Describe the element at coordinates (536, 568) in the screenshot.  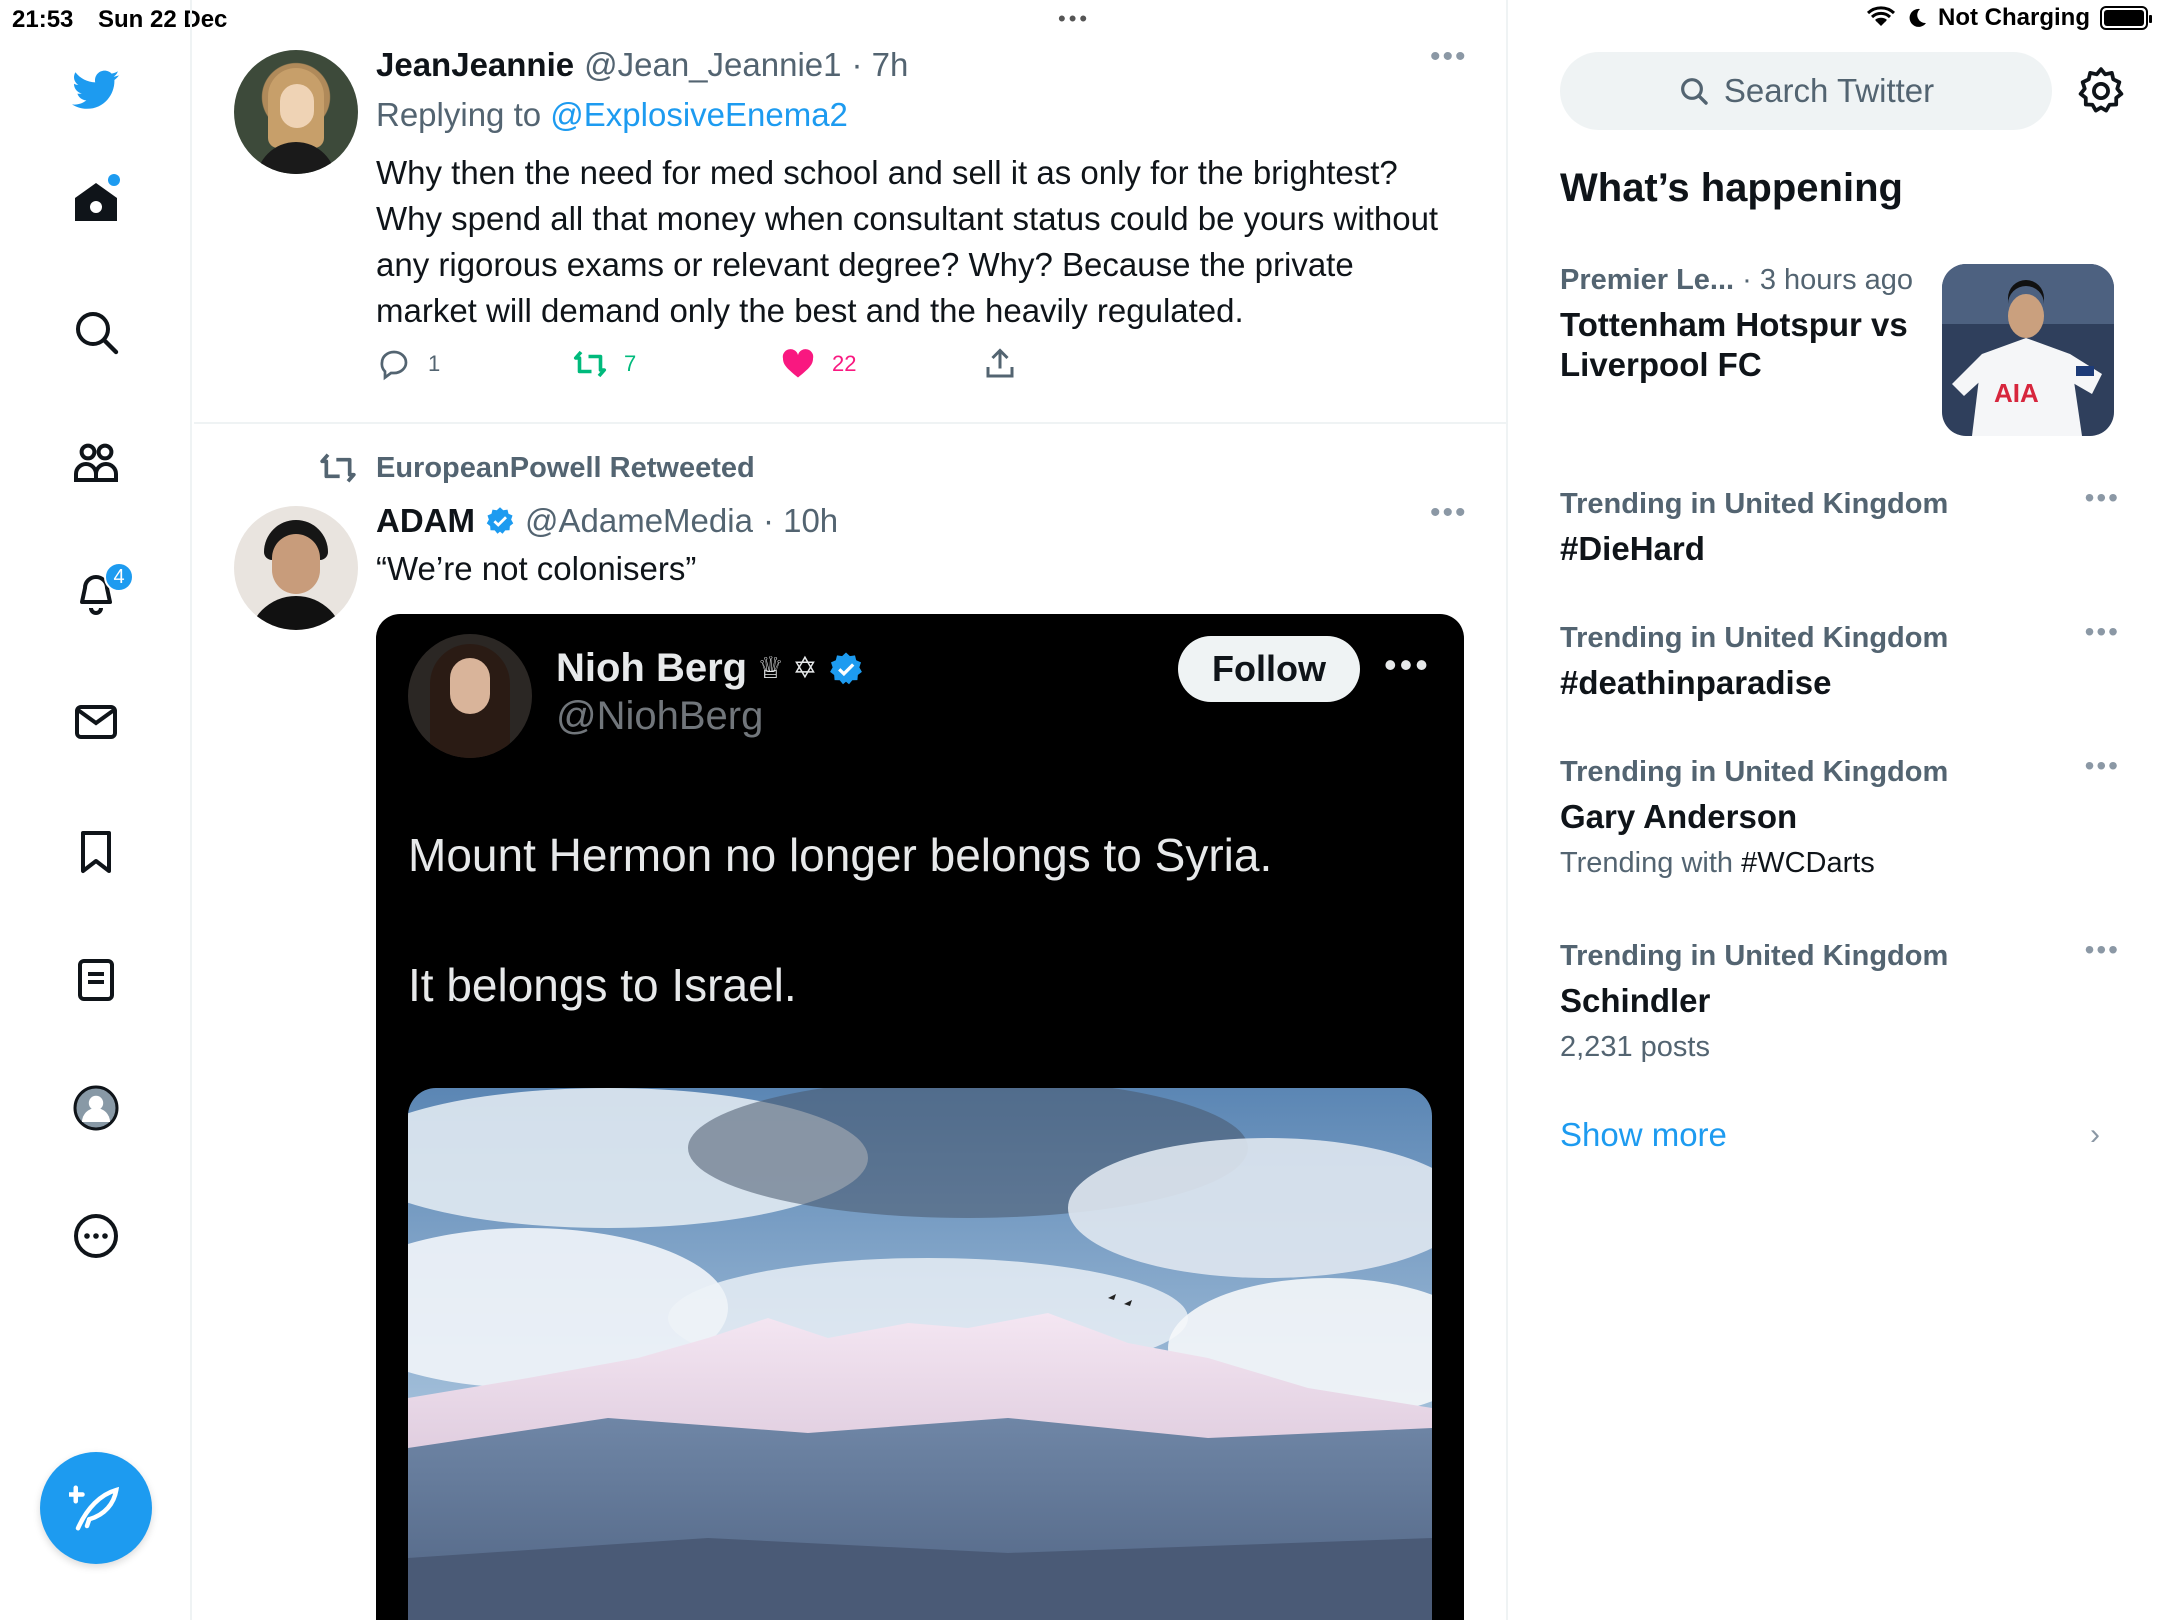
I see `tweet-text: “We’re not colonisers”` at that location.